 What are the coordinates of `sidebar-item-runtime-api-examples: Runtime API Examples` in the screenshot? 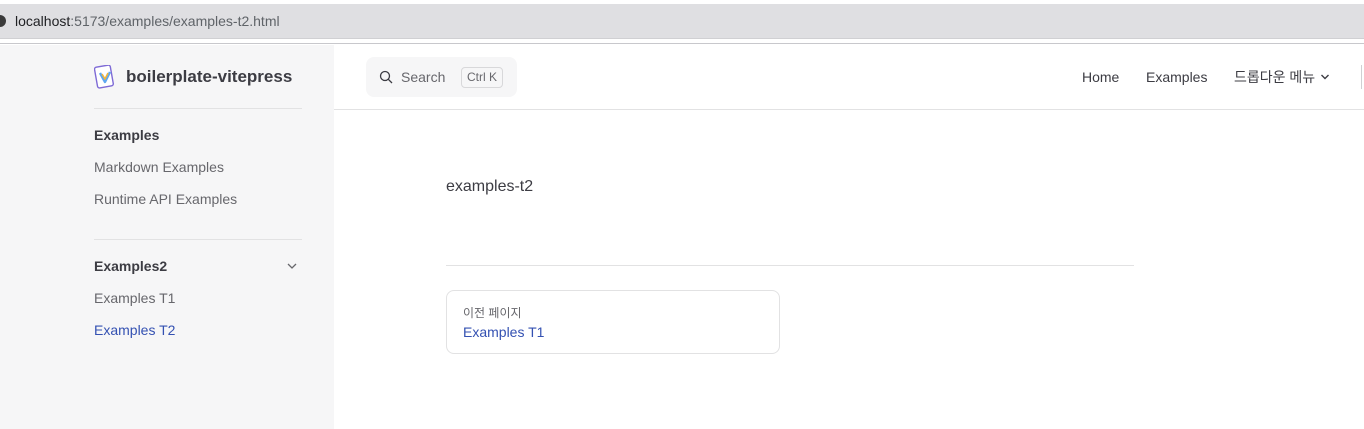 It's located at (165, 199).